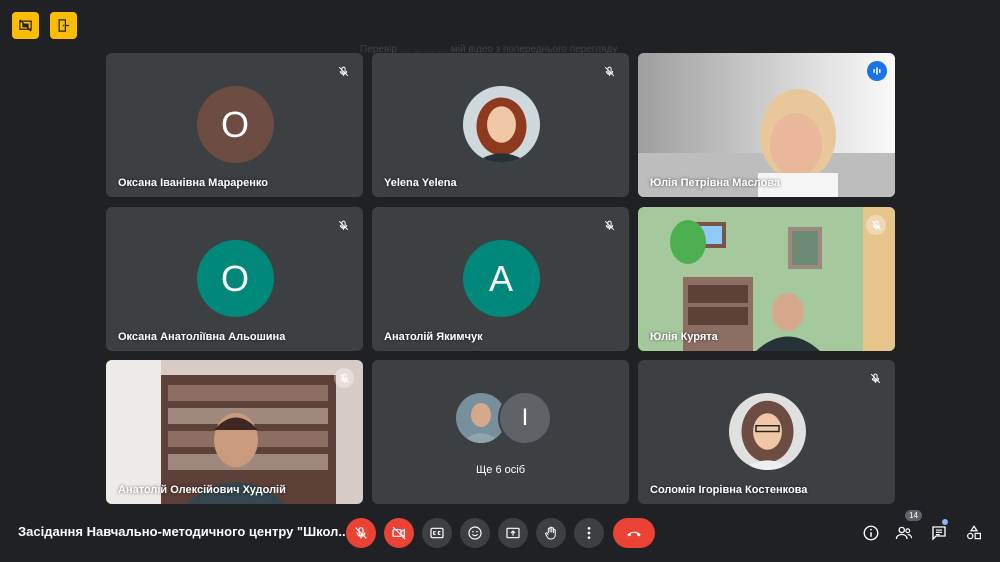 This screenshot has height=562, width=1000. I want to click on people-button, so click(904, 533).